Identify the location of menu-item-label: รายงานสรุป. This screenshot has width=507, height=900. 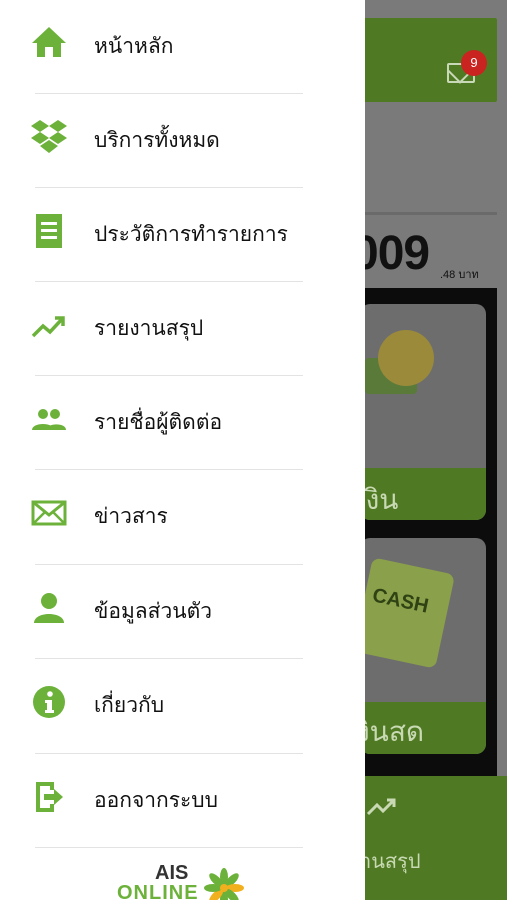
(149, 328).